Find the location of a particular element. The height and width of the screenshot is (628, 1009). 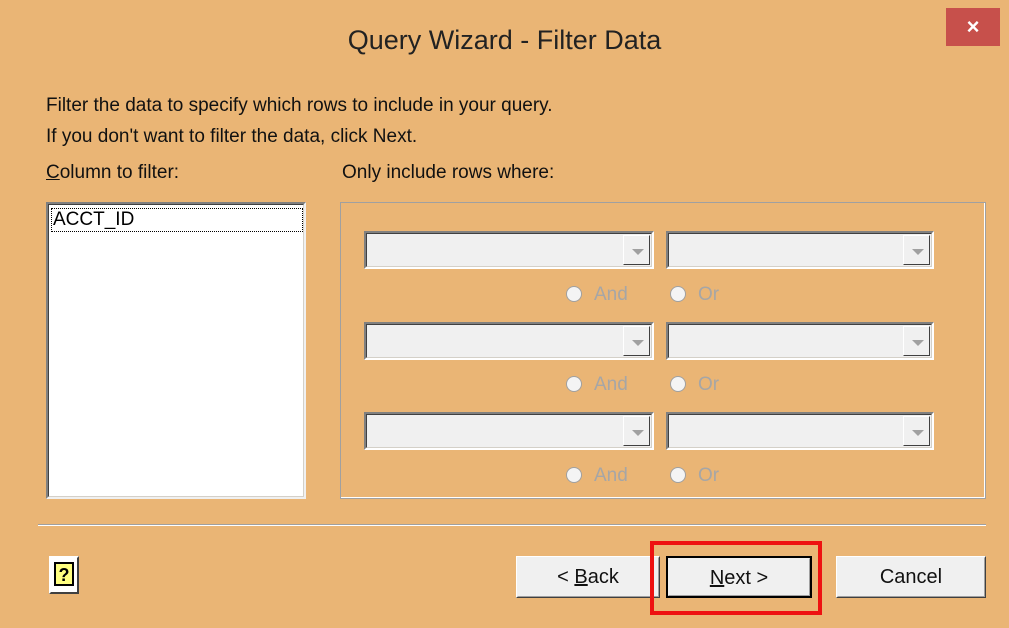

column-listbox: ACCT_ID is located at coordinates (176, 350).